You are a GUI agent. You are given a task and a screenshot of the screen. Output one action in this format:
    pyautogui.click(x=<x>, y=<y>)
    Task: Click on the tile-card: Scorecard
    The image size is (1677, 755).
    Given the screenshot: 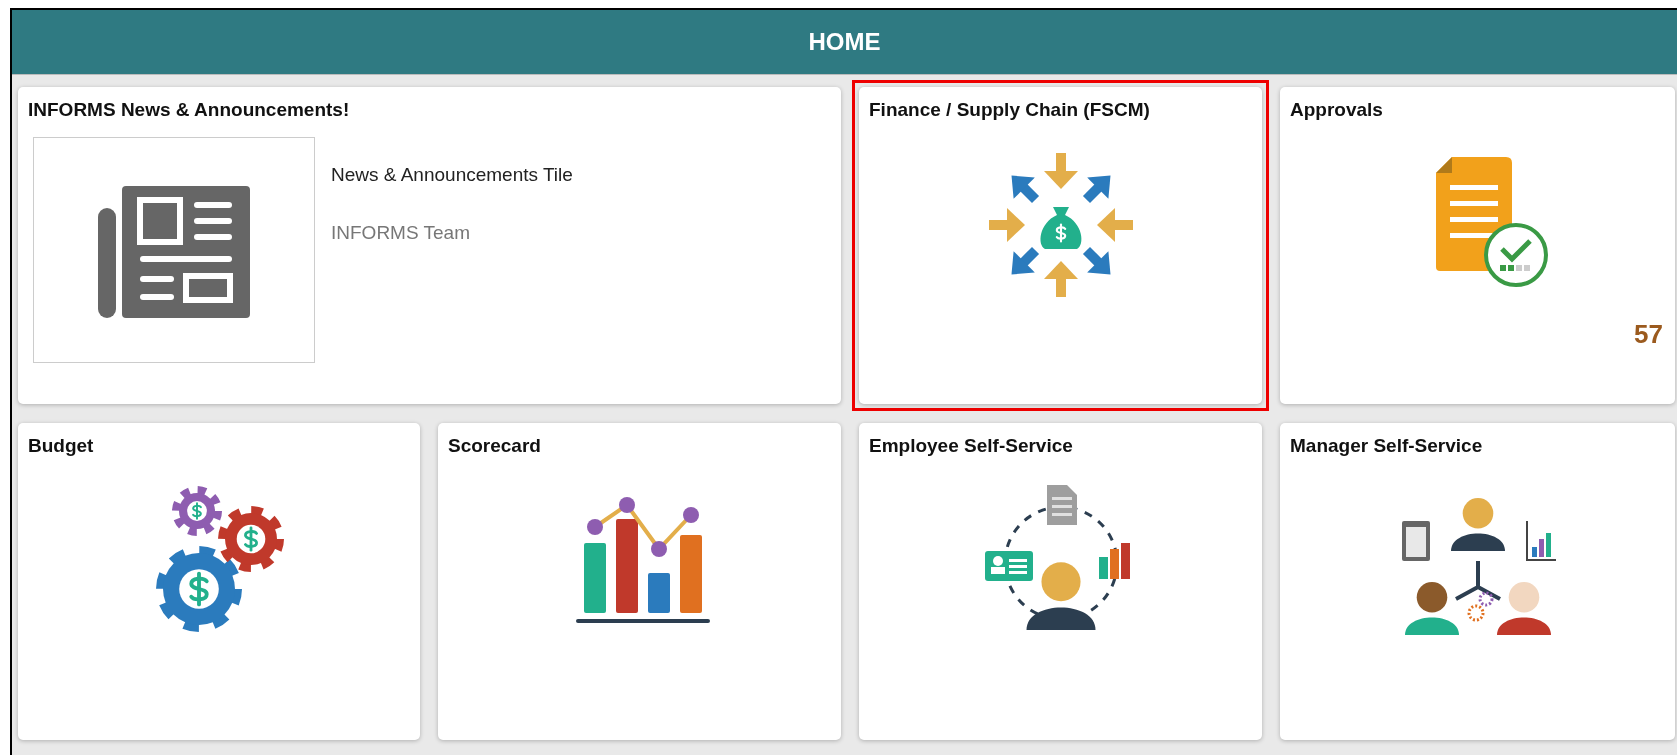 What is the action you would take?
    pyautogui.click(x=639, y=581)
    